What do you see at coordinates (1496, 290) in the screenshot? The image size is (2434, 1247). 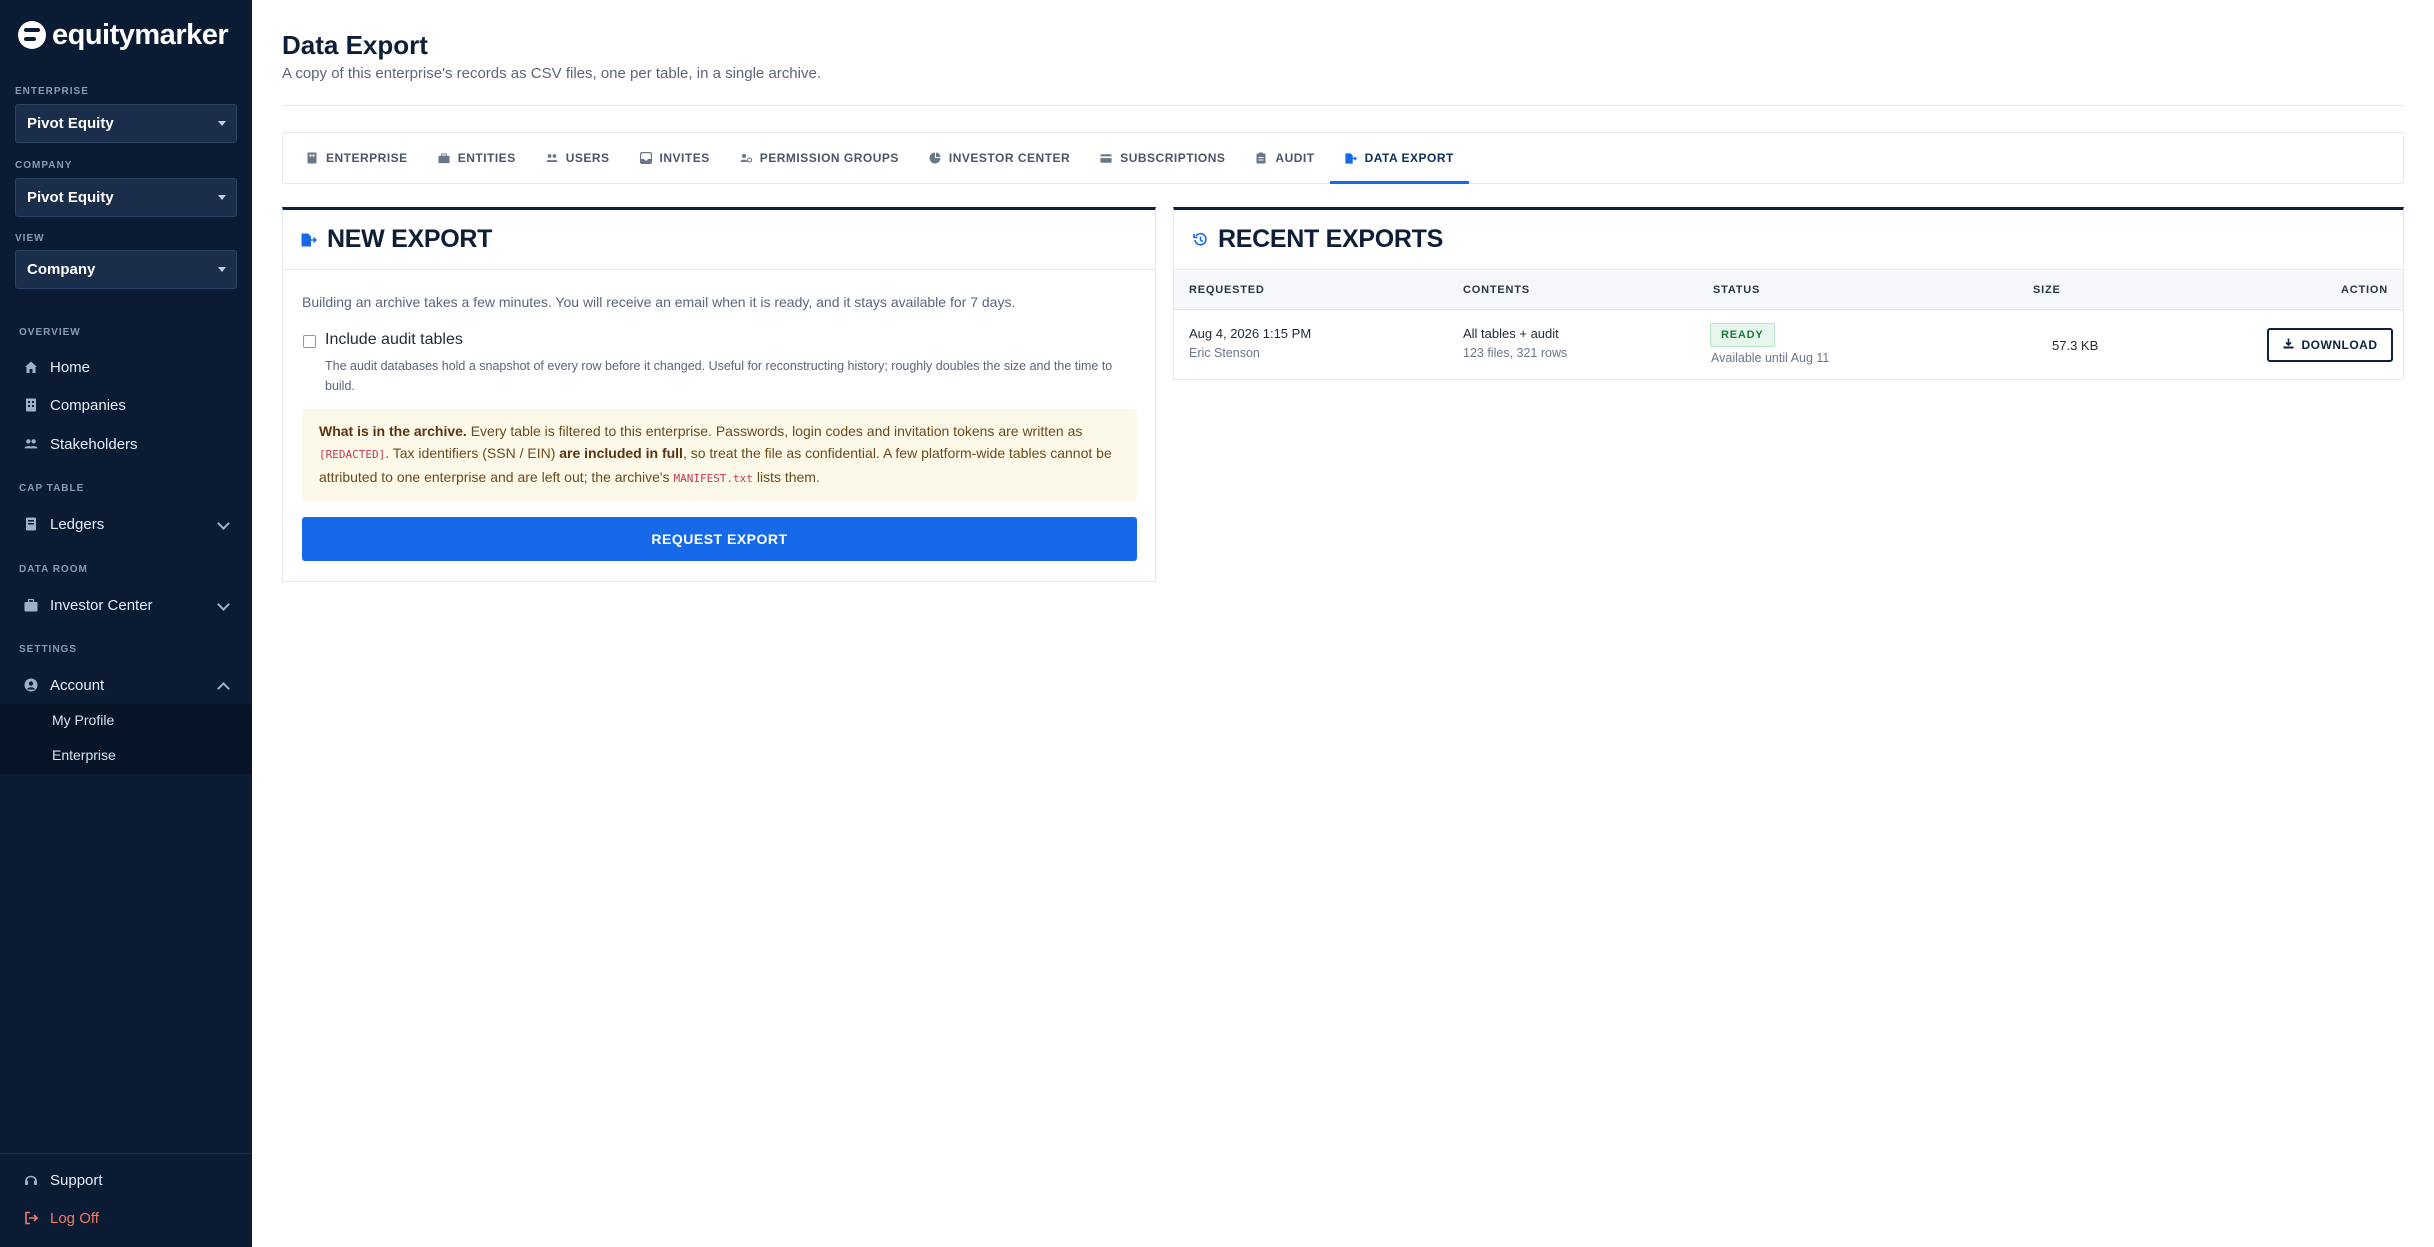 I see `column-header-contents: CONTENTS` at bounding box center [1496, 290].